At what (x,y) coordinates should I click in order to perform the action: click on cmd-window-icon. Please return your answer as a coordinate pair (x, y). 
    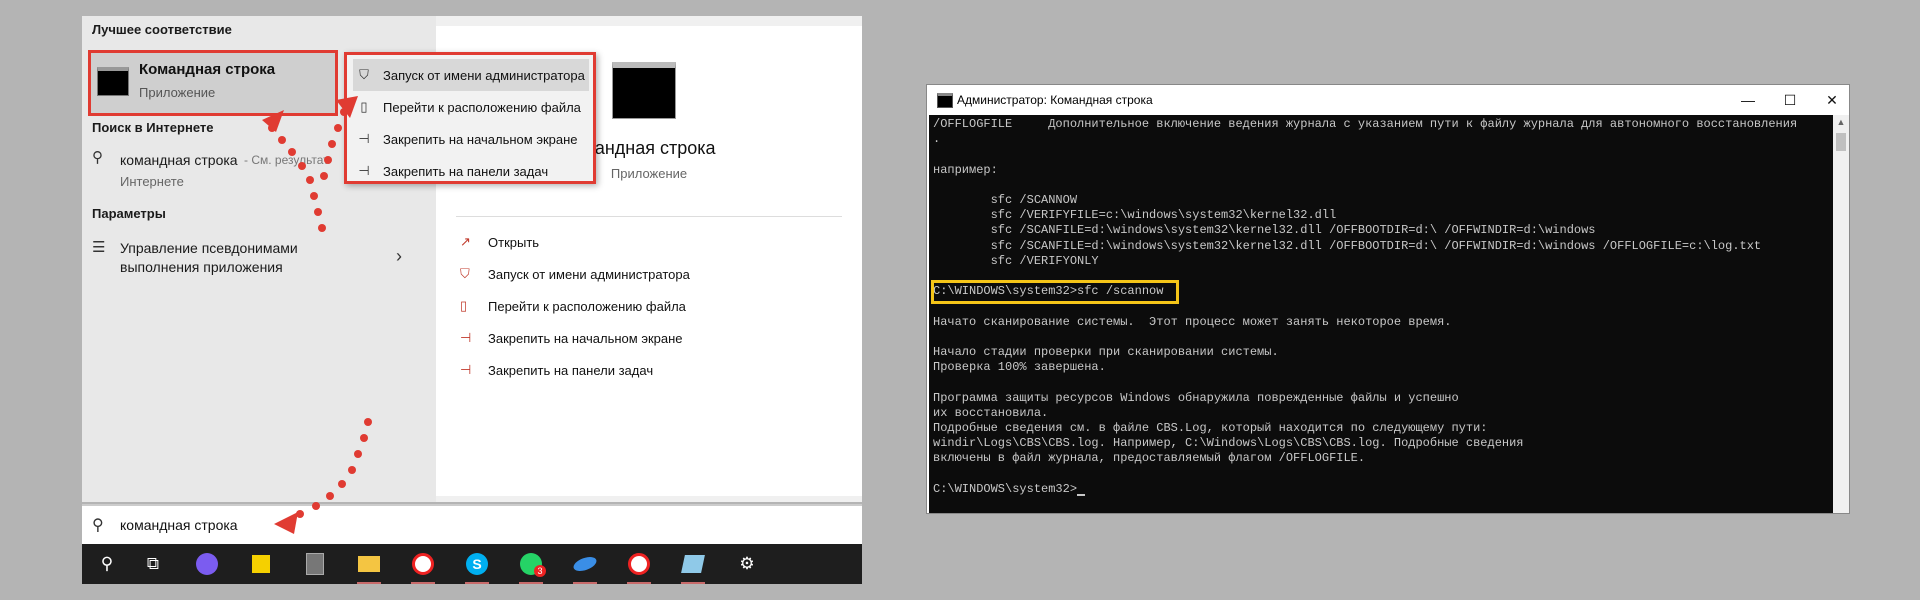
    Looking at the image, I should click on (945, 100).